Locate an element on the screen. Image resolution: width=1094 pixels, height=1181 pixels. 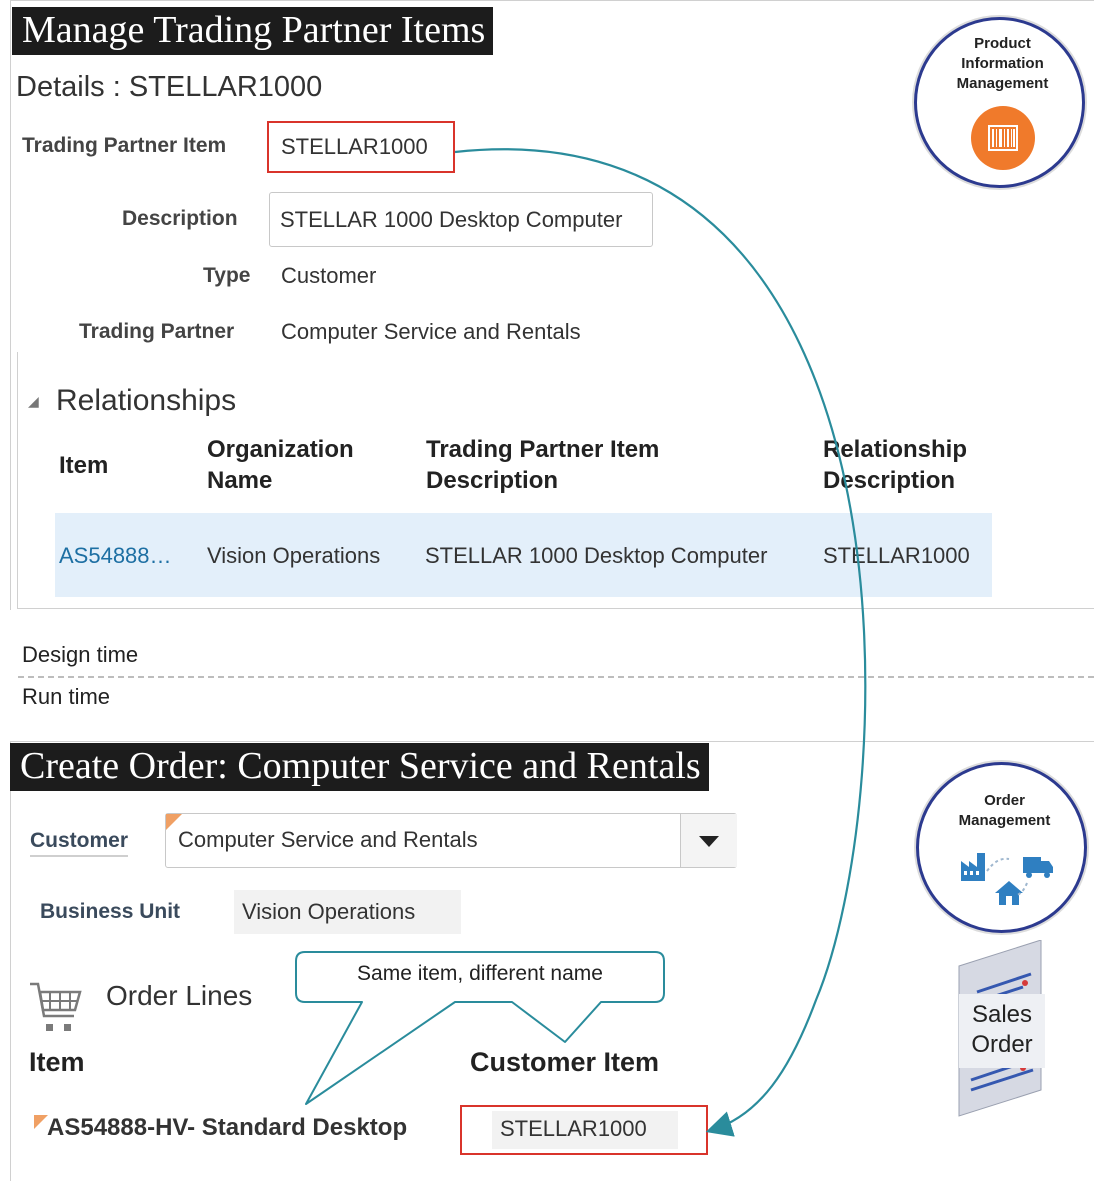
om-logo-line1: Order is located at coordinates (1004, 800).